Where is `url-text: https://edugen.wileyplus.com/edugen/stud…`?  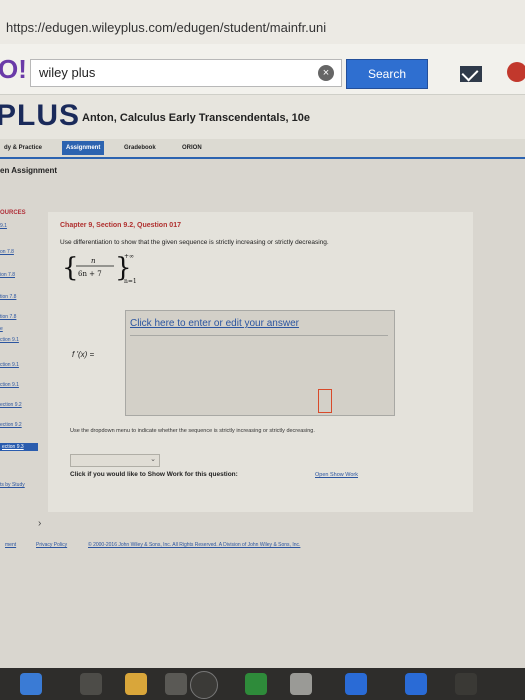
url-text: https://edugen.wileyplus.com/edugen/stud… is located at coordinates (166, 27).